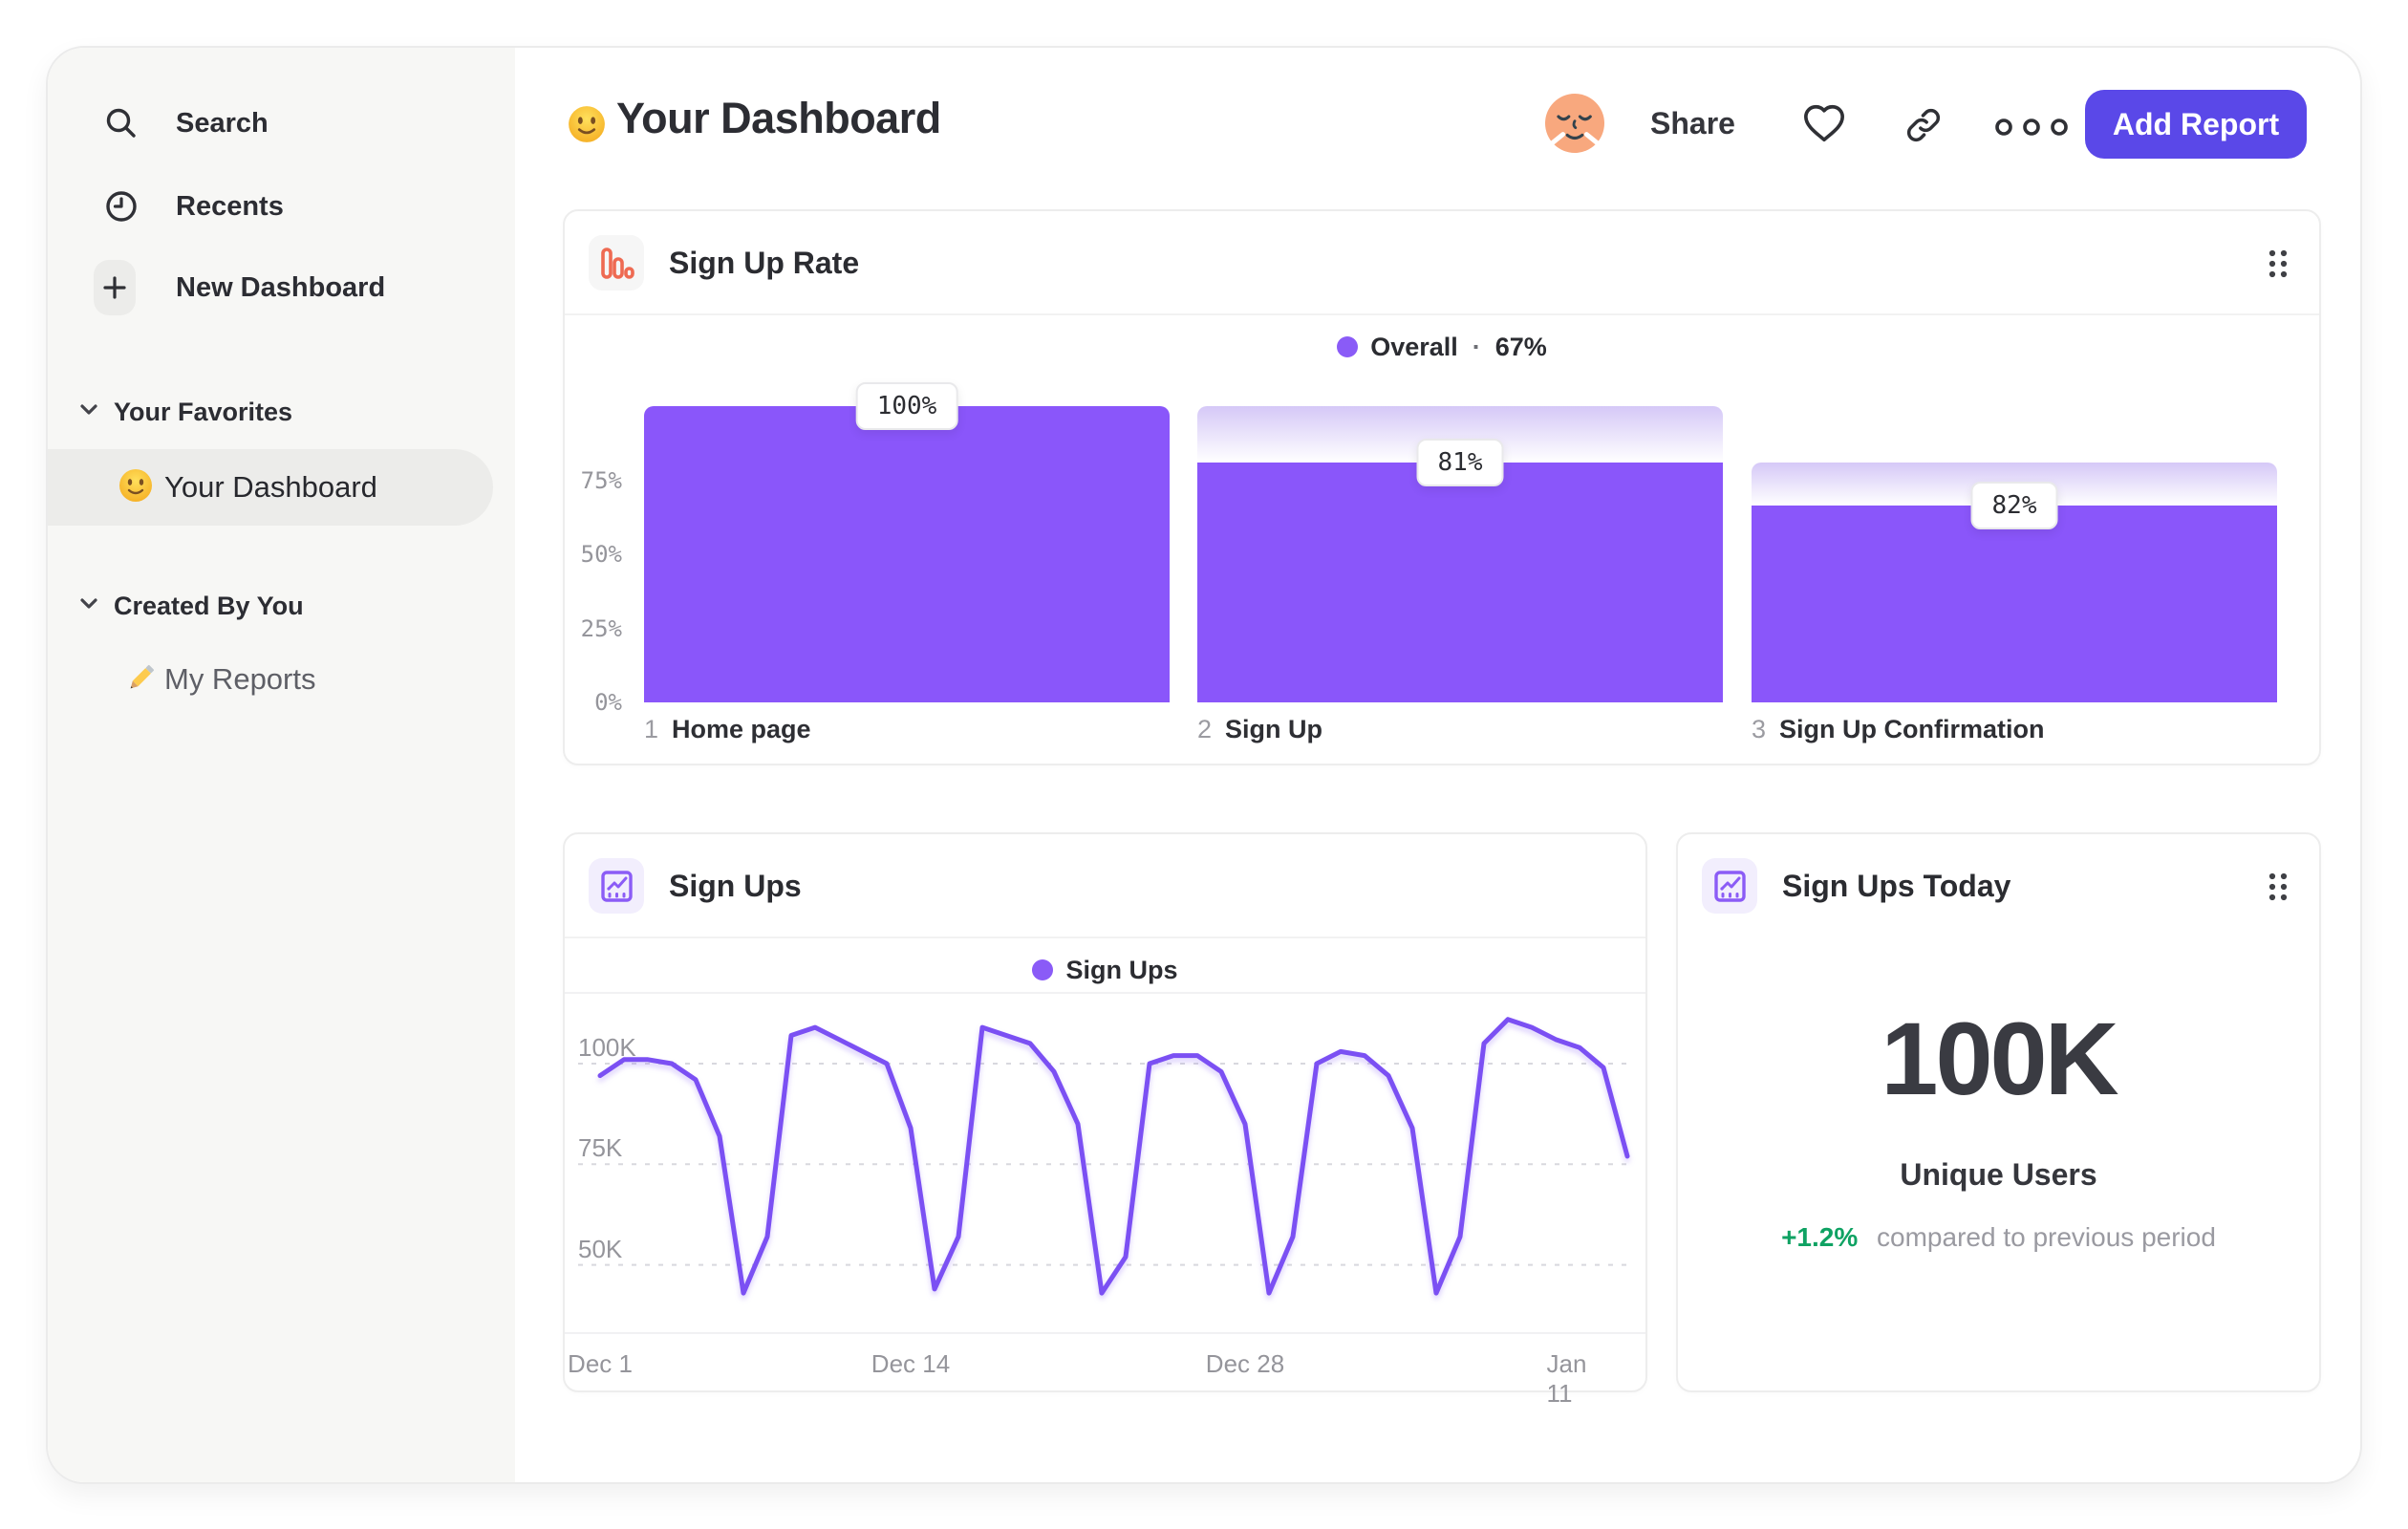 The height and width of the screenshot is (1529, 2408). What do you see at coordinates (600, 1363) in the screenshot?
I see `x-axis-tick-label: Dec 1` at bounding box center [600, 1363].